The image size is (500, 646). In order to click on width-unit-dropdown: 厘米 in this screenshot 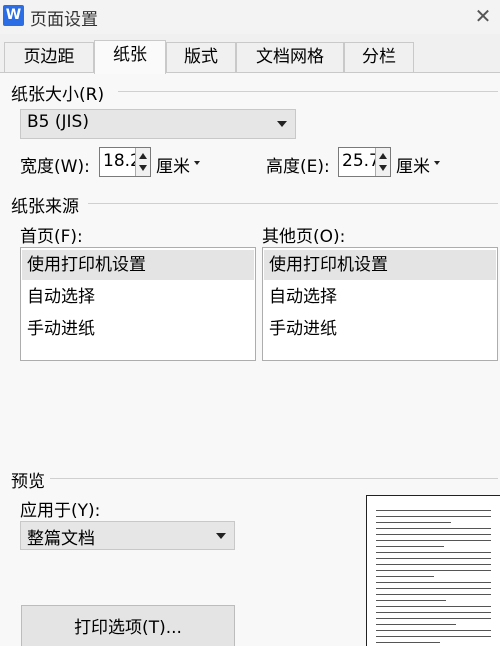, I will do `click(173, 164)`.